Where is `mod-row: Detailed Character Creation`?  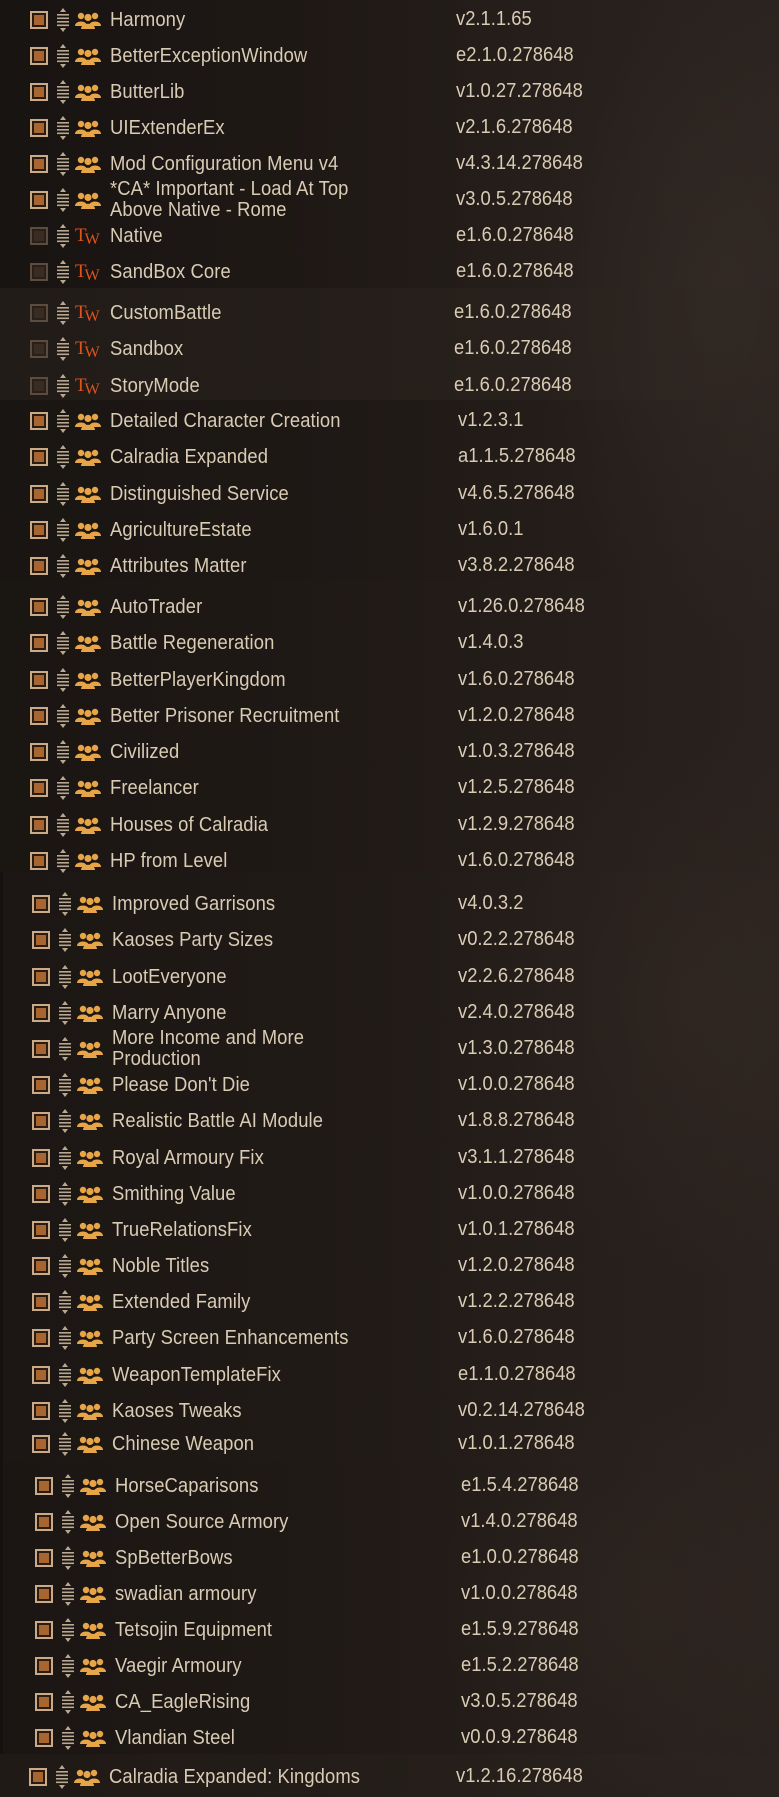
mod-row: Detailed Character Creation is located at coordinates (330, 421).